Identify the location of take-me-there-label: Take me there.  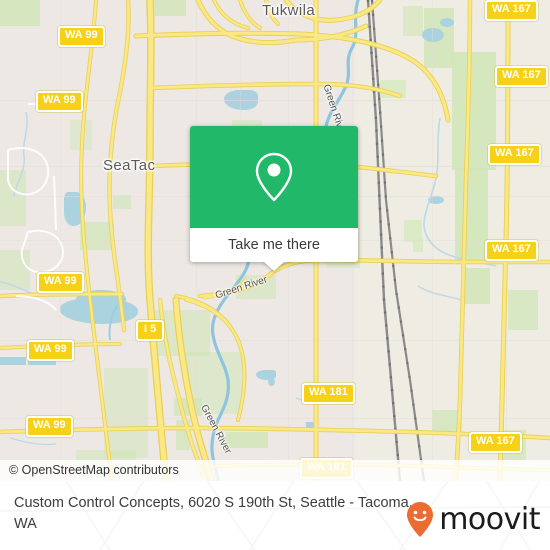
(274, 245).